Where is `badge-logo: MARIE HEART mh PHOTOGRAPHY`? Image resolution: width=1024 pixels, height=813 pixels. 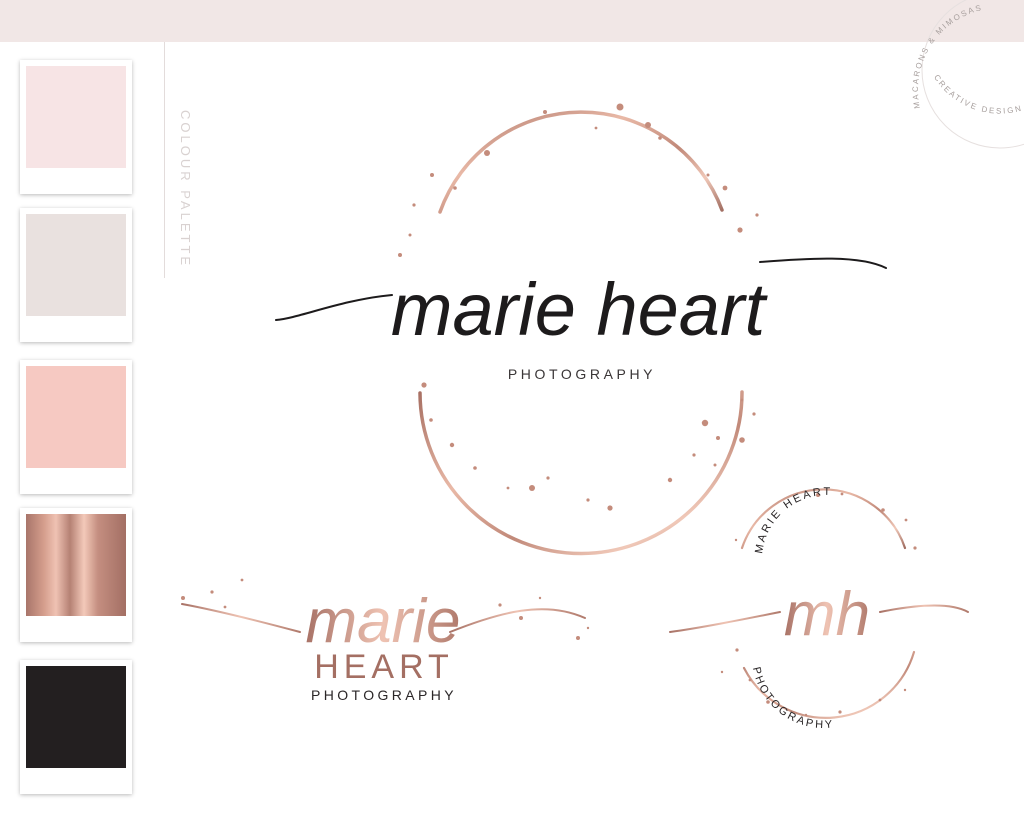 badge-logo: MARIE HEART mh PHOTOGRAPHY is located at coordinates (819, 608).